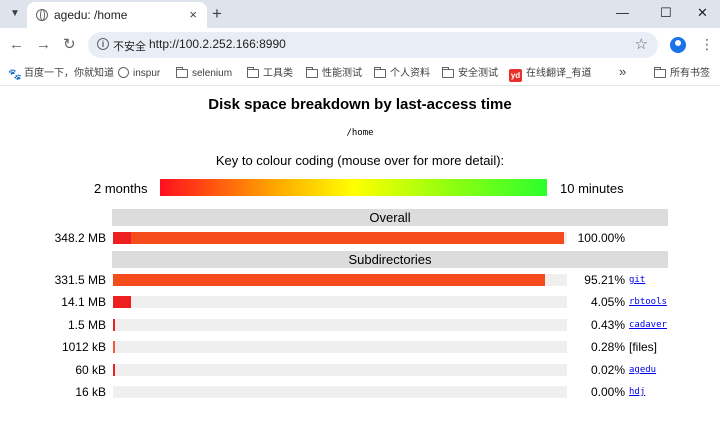  I want to click on subdirectory-row: 1012 kB 0.28% [files], so click(360, 348).